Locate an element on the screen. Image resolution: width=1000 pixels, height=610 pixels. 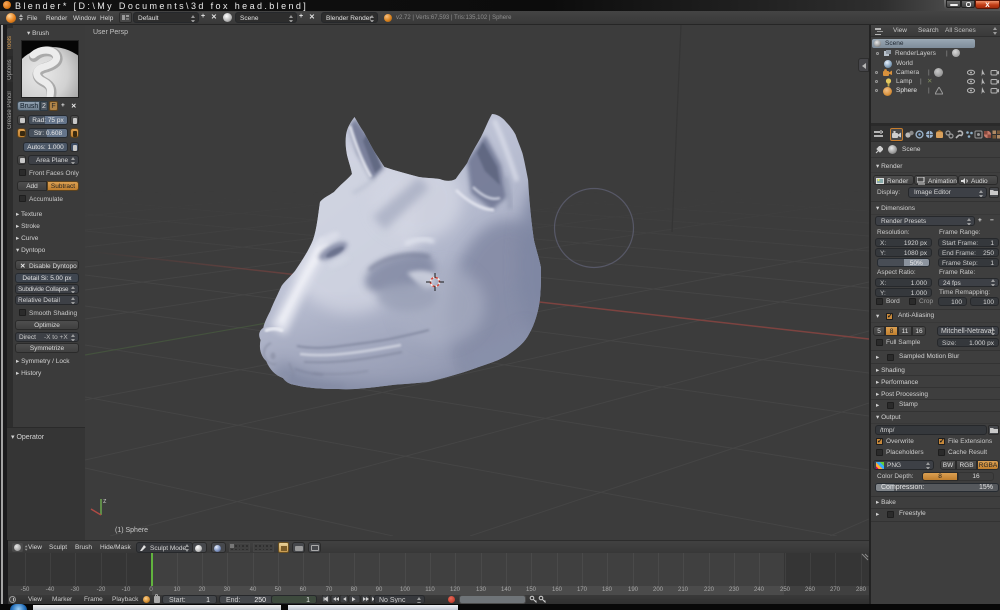
svg-text: z is located at coordinates (105, 501).